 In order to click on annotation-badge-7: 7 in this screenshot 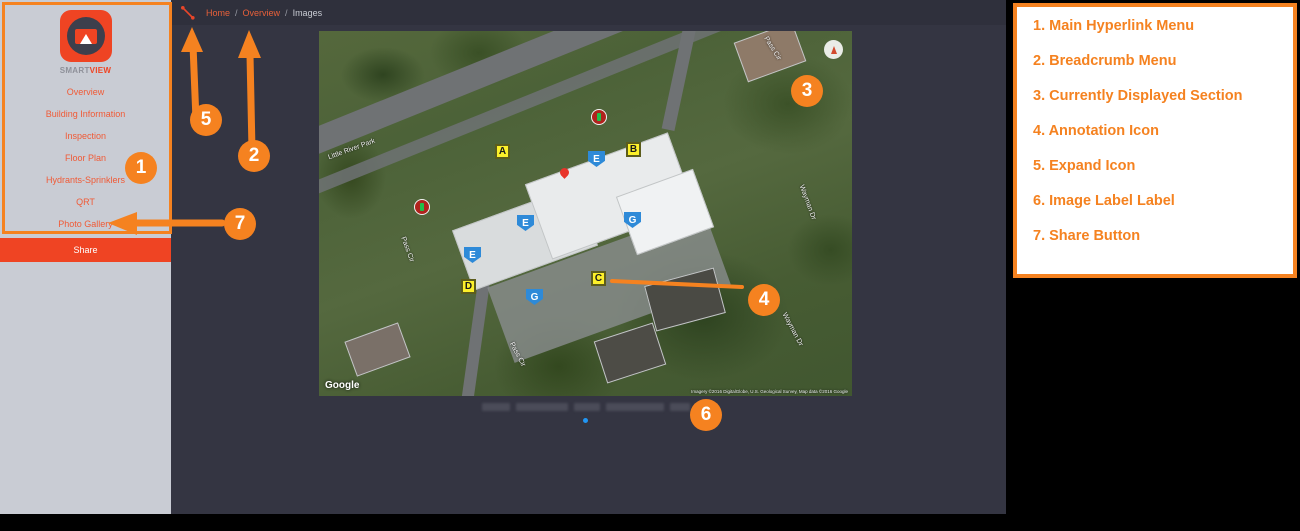, I will do `click(240, 224)`.